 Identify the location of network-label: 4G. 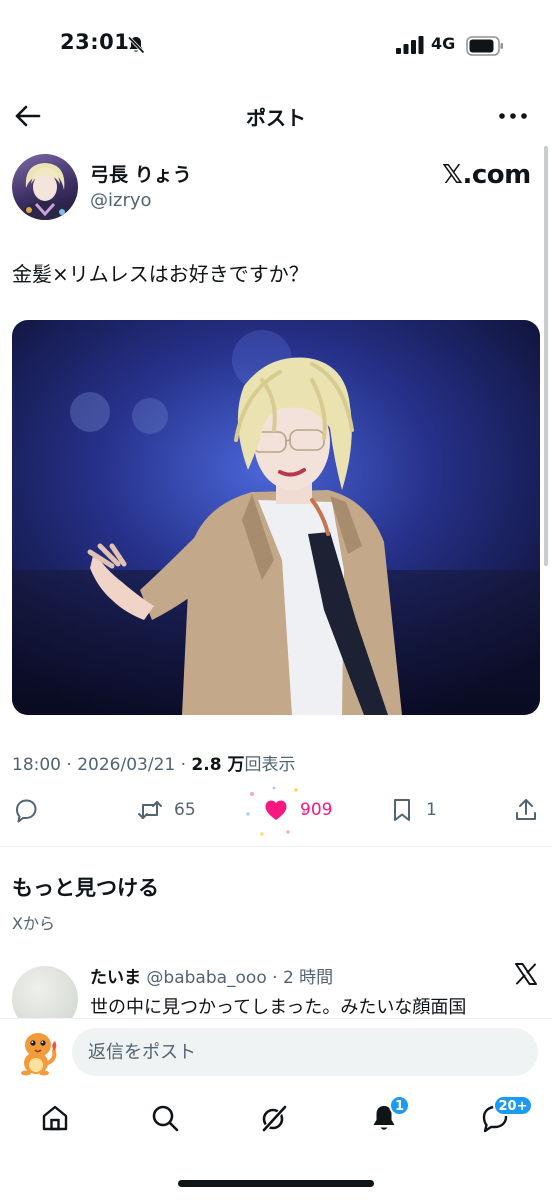
(443, 43).